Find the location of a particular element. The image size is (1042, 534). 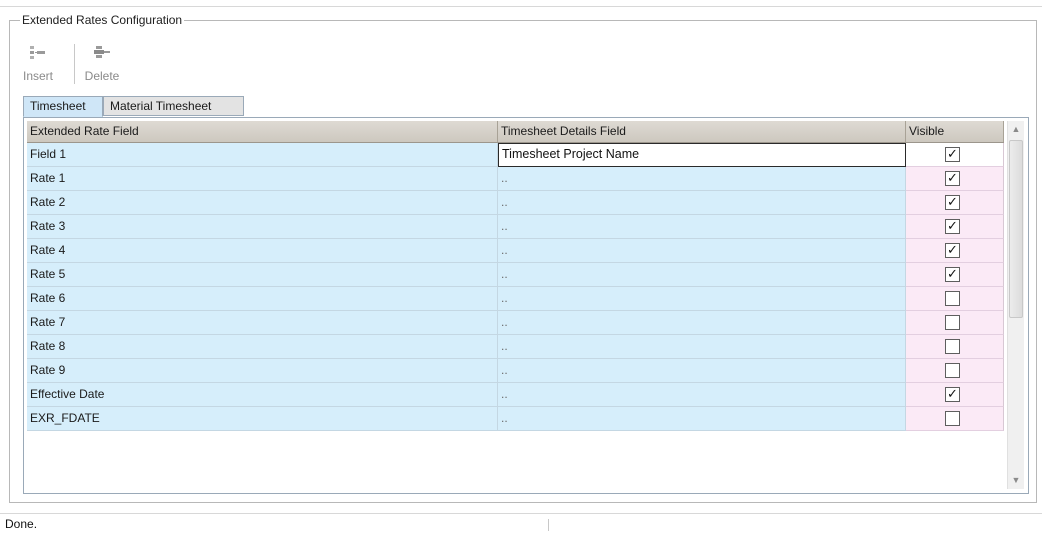

extended-rate-field-cell: Rate 7 is located at coordinates (262, 323).